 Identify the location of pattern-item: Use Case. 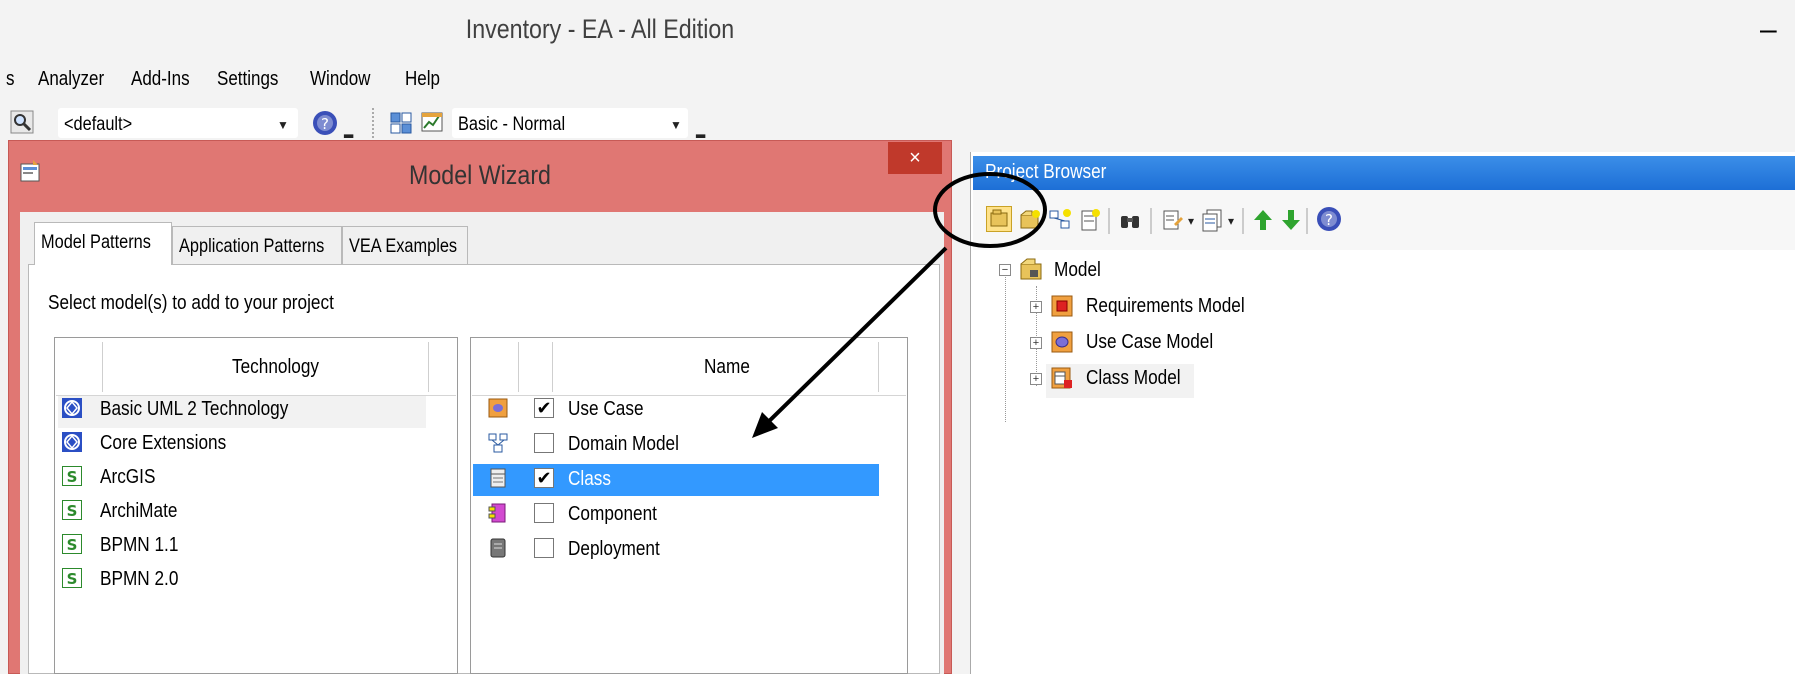
(606, 409).